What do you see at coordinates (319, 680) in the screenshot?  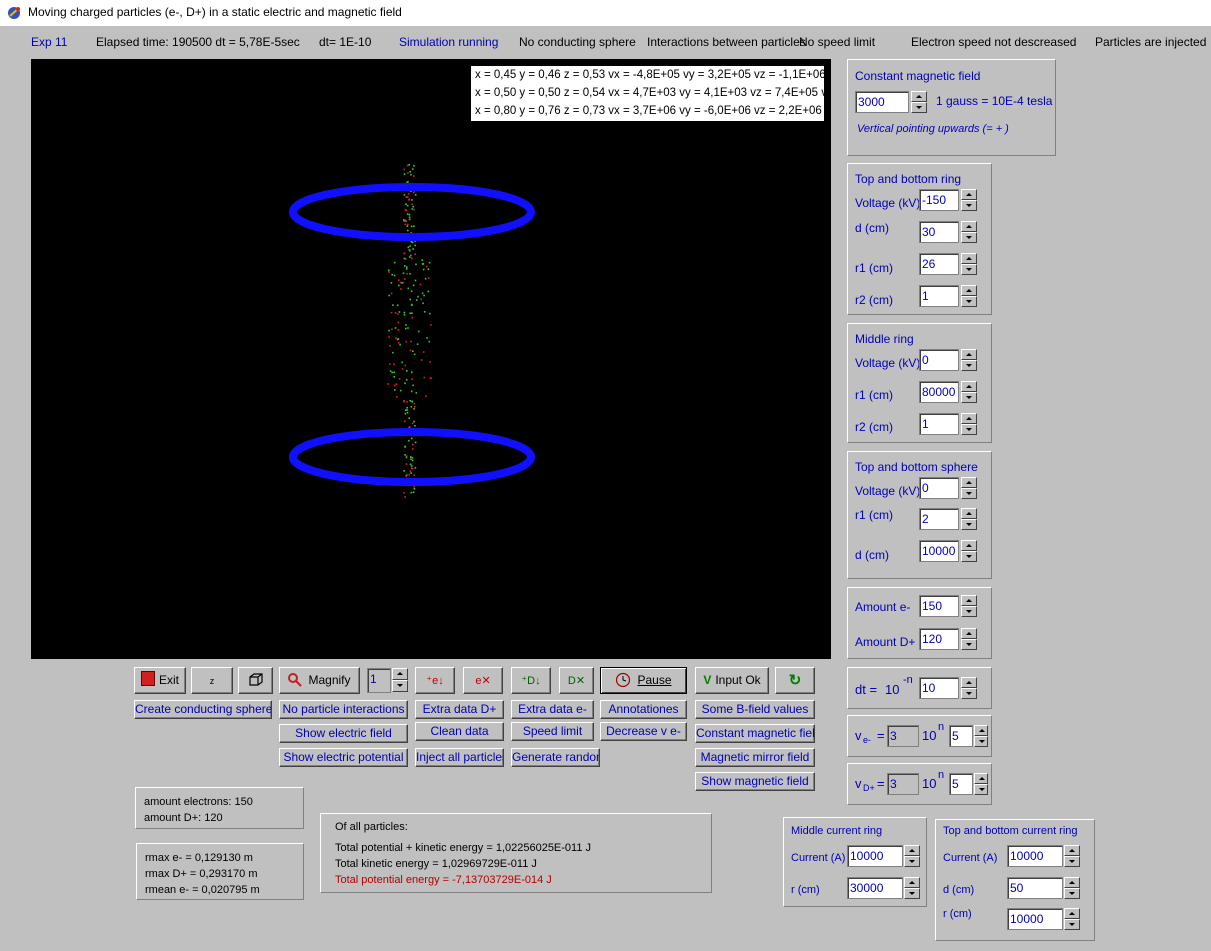 I see `magnify-button: Magnify` at bounding box center [319, 680].